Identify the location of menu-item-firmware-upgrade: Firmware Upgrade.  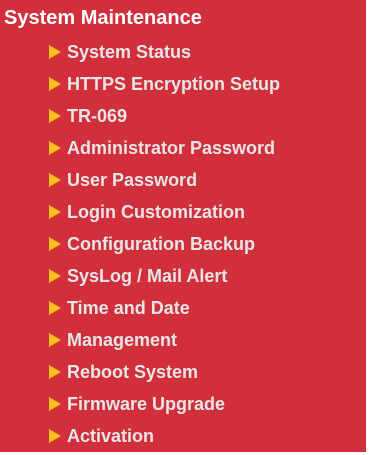
(183, 404).